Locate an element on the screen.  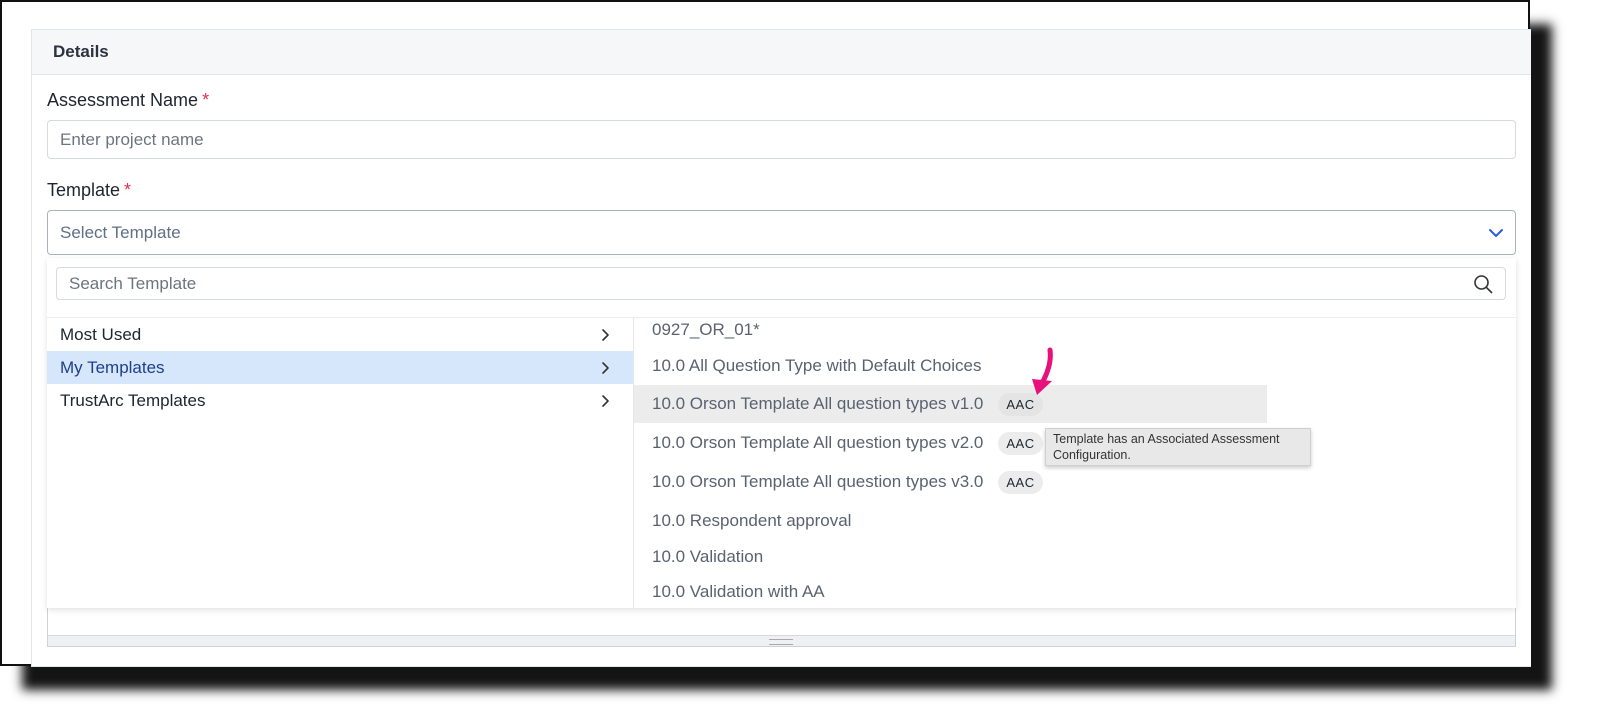
description-textarea is located at coordinates (781, 626).